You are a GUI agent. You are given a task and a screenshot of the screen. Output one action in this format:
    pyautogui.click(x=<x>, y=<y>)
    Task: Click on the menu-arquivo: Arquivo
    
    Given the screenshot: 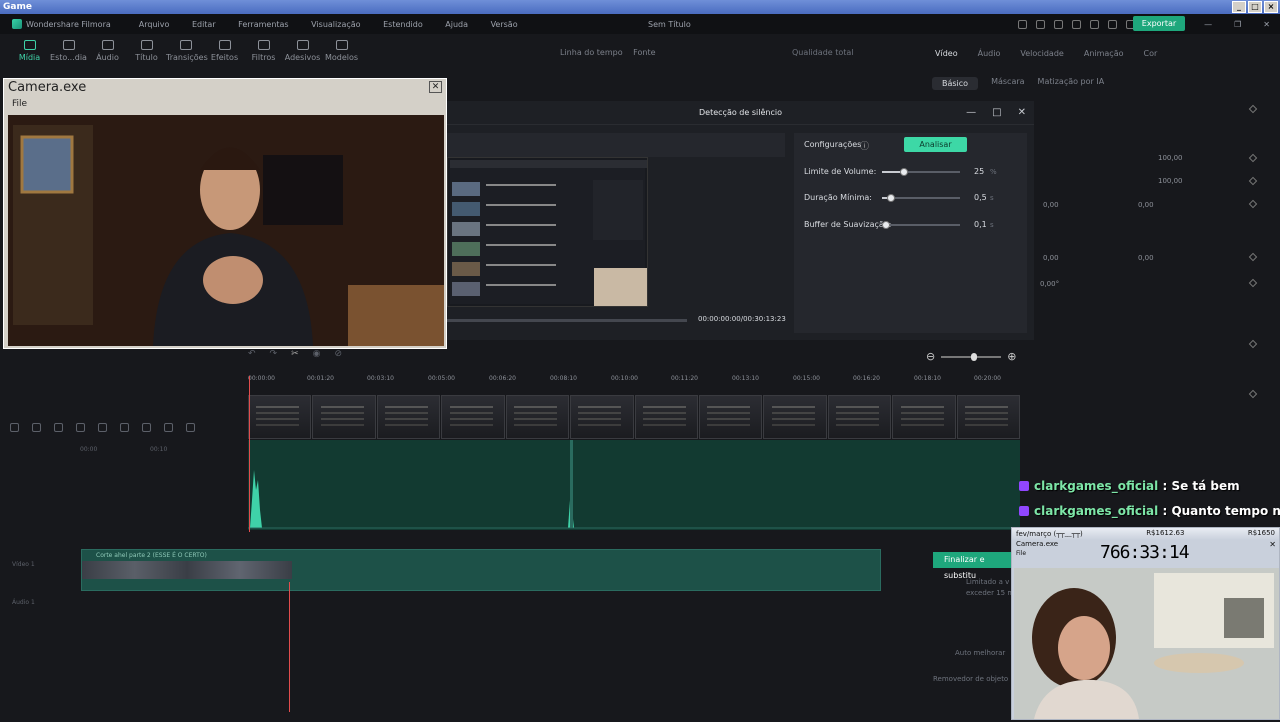 What is the action you would take?
    pyautogui.click(x=154, y=24)
    